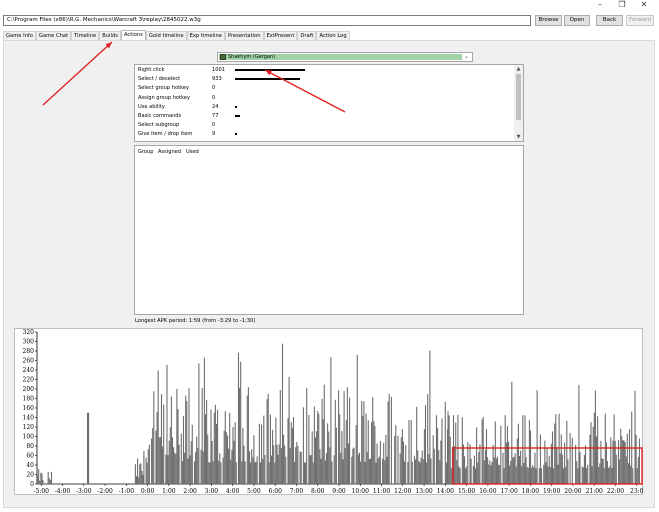 This screenshot has width=659, height=512. I want to click on restore-icon: ❐, so click(622, 5).